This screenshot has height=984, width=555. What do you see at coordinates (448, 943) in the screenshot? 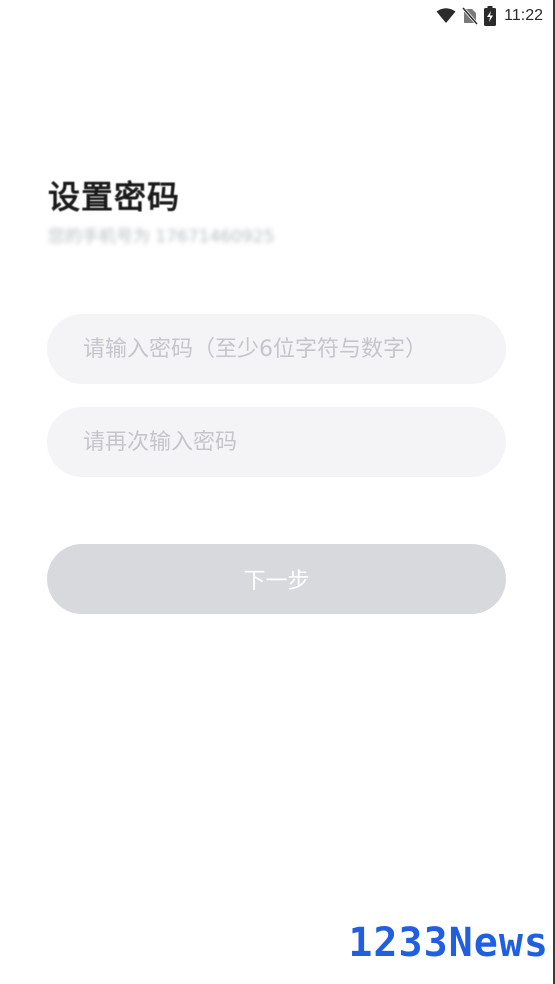
I see `watermark-logo: 1233News` at bounding box center [448, 943].